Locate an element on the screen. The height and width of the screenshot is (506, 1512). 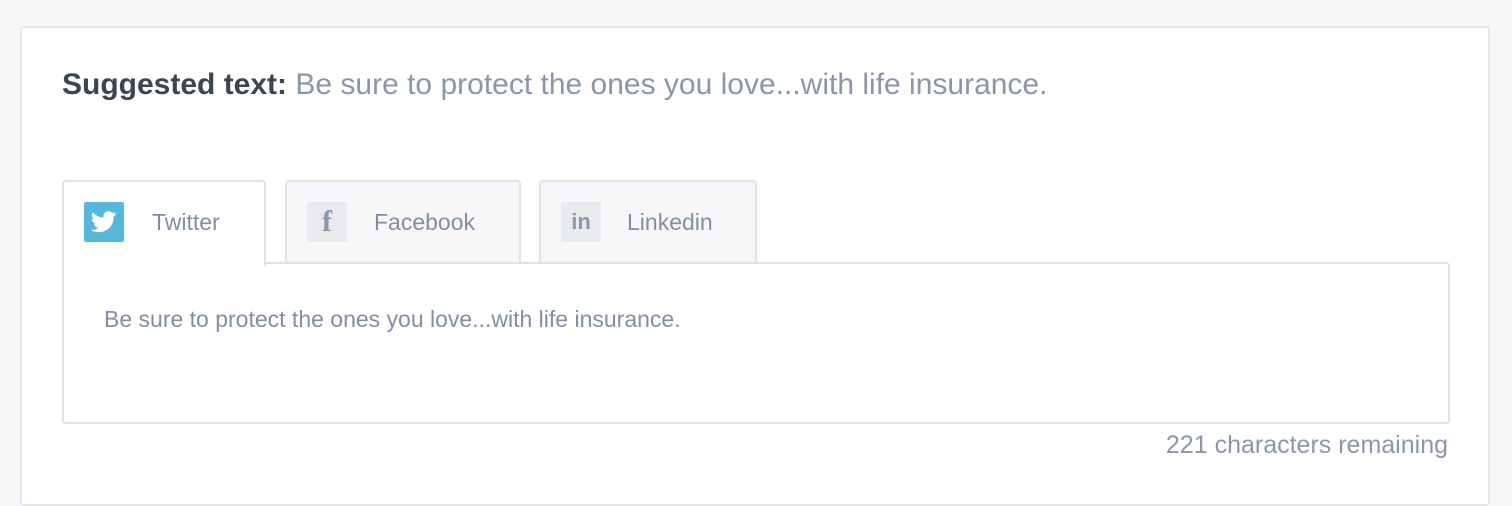
facebook-icon: f is located at coordinates (327, 222).